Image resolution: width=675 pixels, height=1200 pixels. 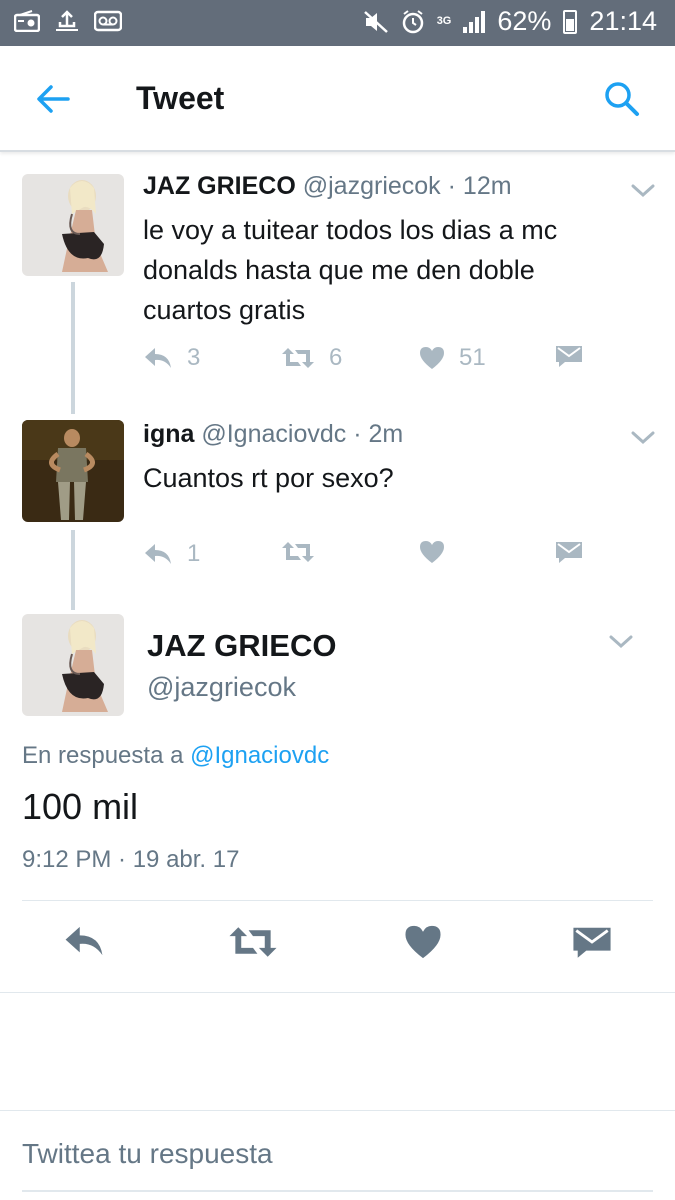 I want to click on reply-to-link: @Ignaciovdc, so click(x=259, y=755).